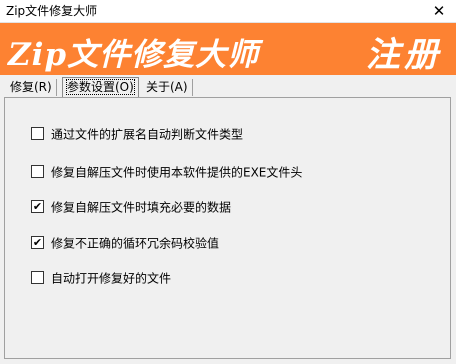 This screenshot has height=364, width=456. What do you see at coordinates (439, 11) in the screenshot?
I see `close-icon: ✕` at bounding box center [439, 11].